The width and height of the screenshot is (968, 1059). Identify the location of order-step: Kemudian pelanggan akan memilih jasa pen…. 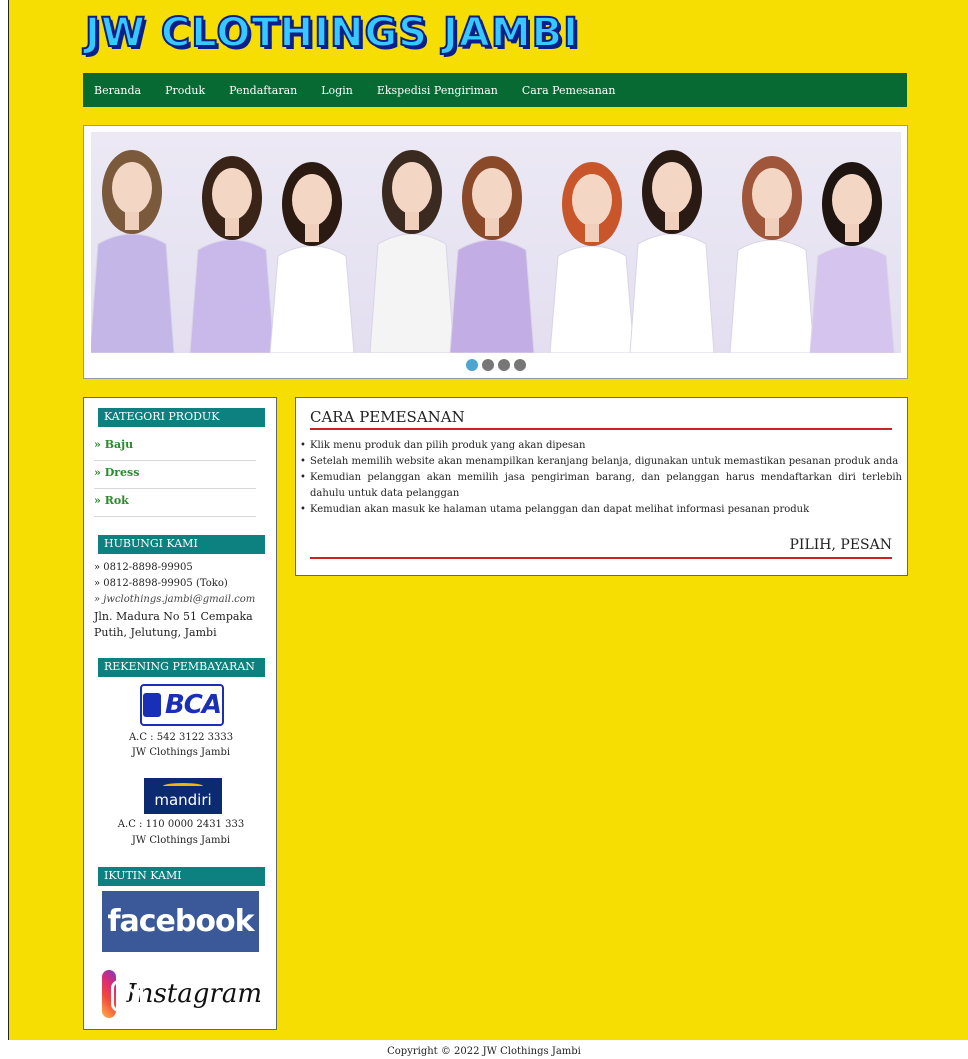
(601, 486).